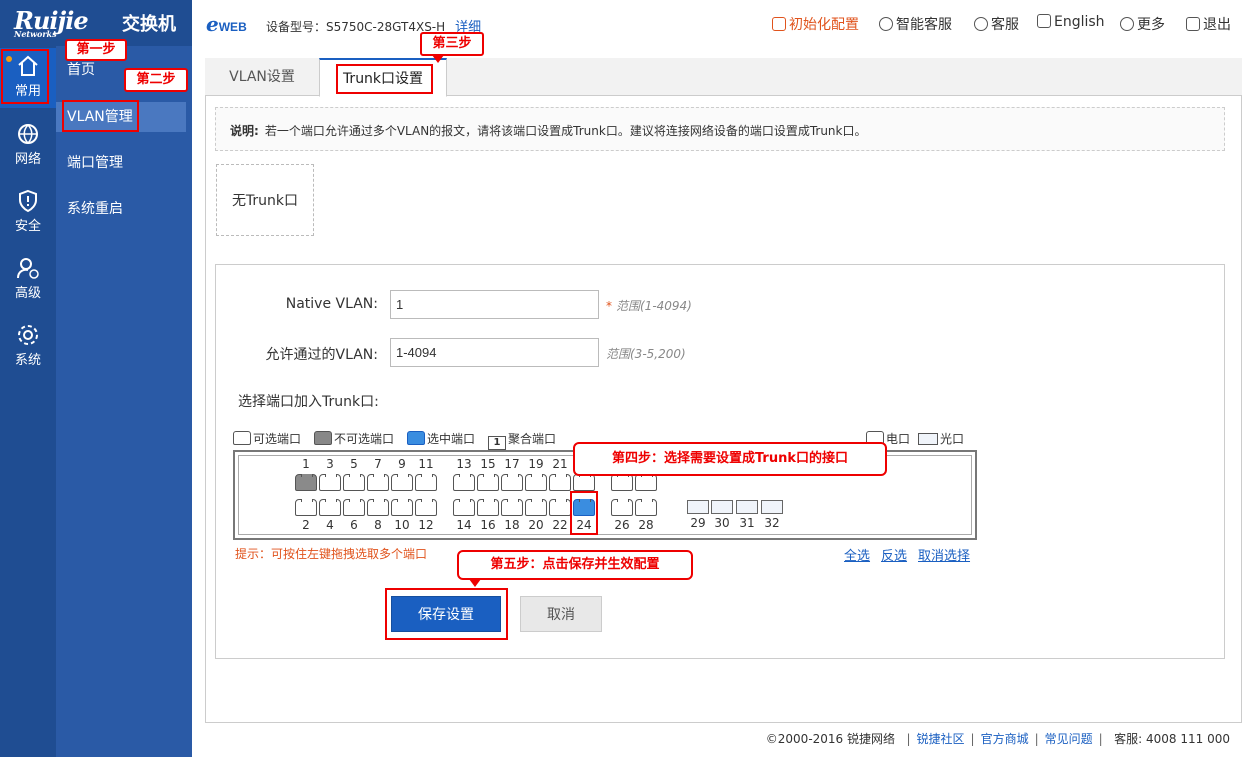  What do you see at coordinates (1142, 24) in the screenshot?
I see `more-link: 更多` at bounding box center [1142, 24].